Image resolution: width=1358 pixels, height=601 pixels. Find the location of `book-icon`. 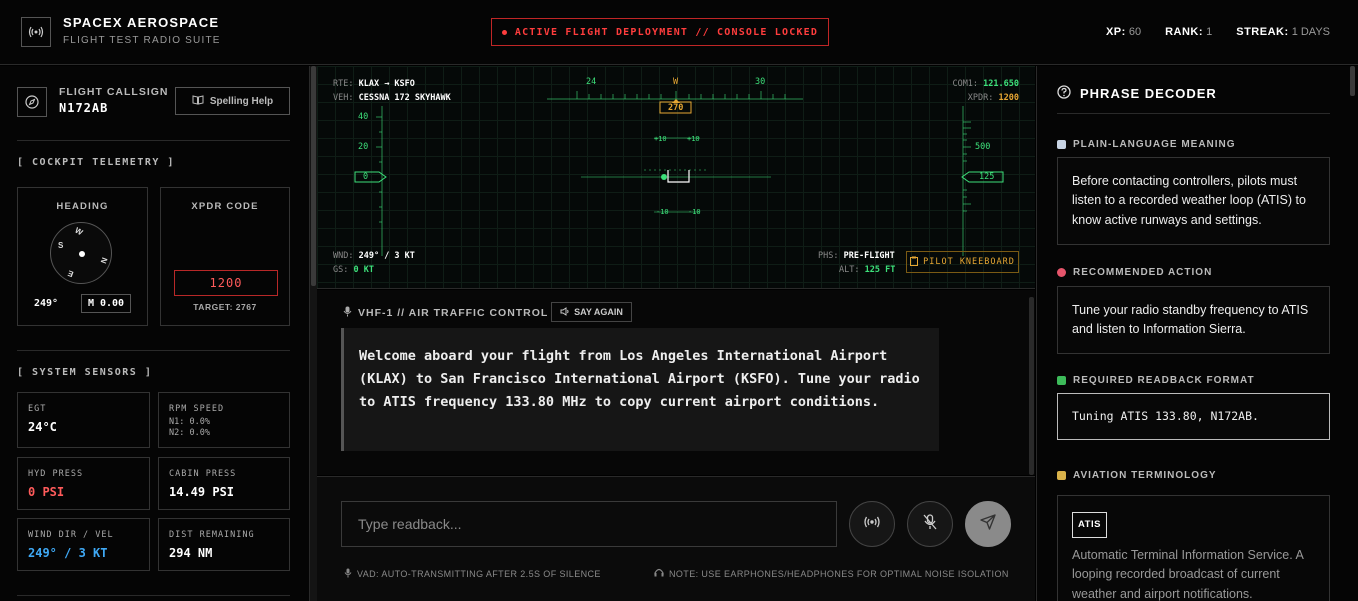

book-icon is located at coordinates (1061, 144).